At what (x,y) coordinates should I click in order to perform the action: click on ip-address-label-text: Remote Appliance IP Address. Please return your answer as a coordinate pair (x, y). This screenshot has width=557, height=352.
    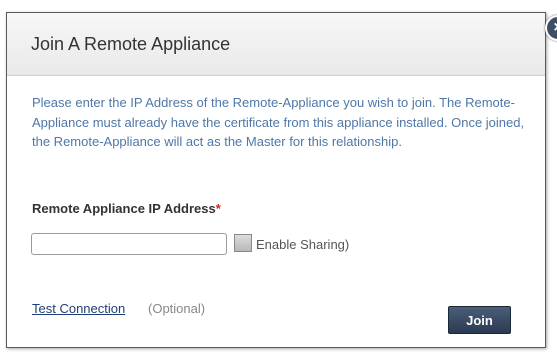
    Looking at the image, I should click on (124, 208).